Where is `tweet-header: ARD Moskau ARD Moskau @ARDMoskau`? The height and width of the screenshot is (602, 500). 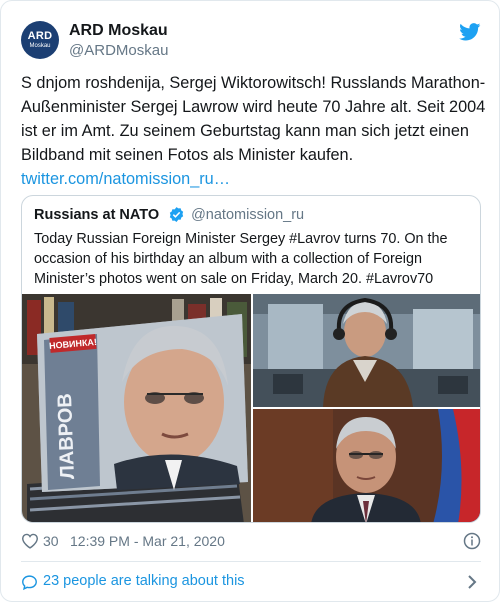 tweet-header: ARD Moskau ARD Moskau @ARDMoskau is located at coordinates (251, 41).